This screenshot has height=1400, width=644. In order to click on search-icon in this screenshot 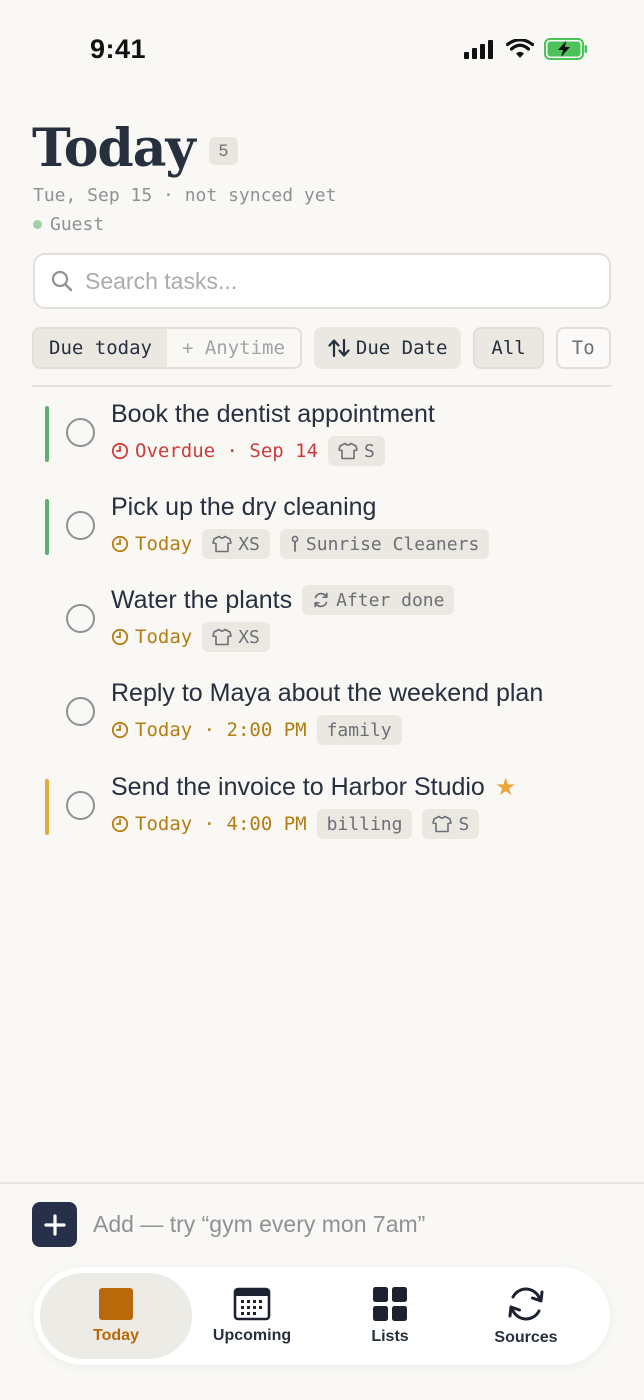, I will do `click(62, 281)`.